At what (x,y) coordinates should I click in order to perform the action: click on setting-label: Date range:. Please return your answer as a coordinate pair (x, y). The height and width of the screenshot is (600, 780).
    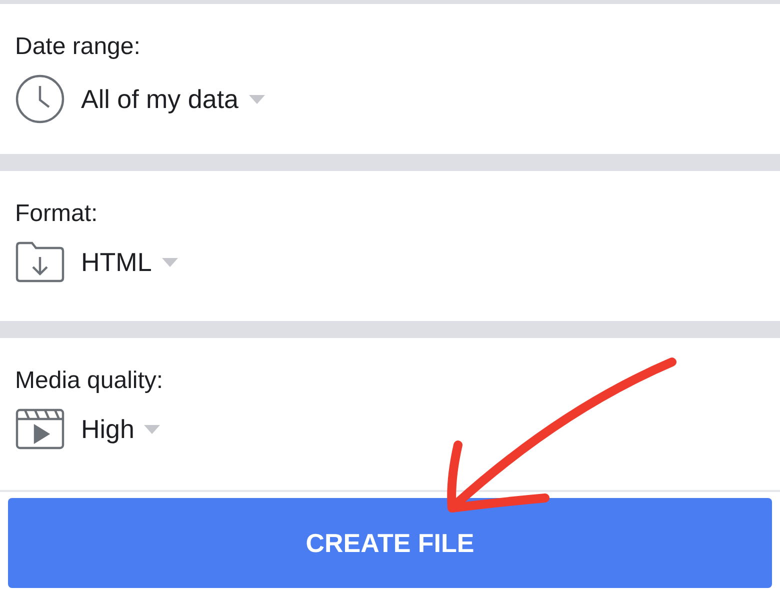
    Looking at the image, I should click on (78, 47).